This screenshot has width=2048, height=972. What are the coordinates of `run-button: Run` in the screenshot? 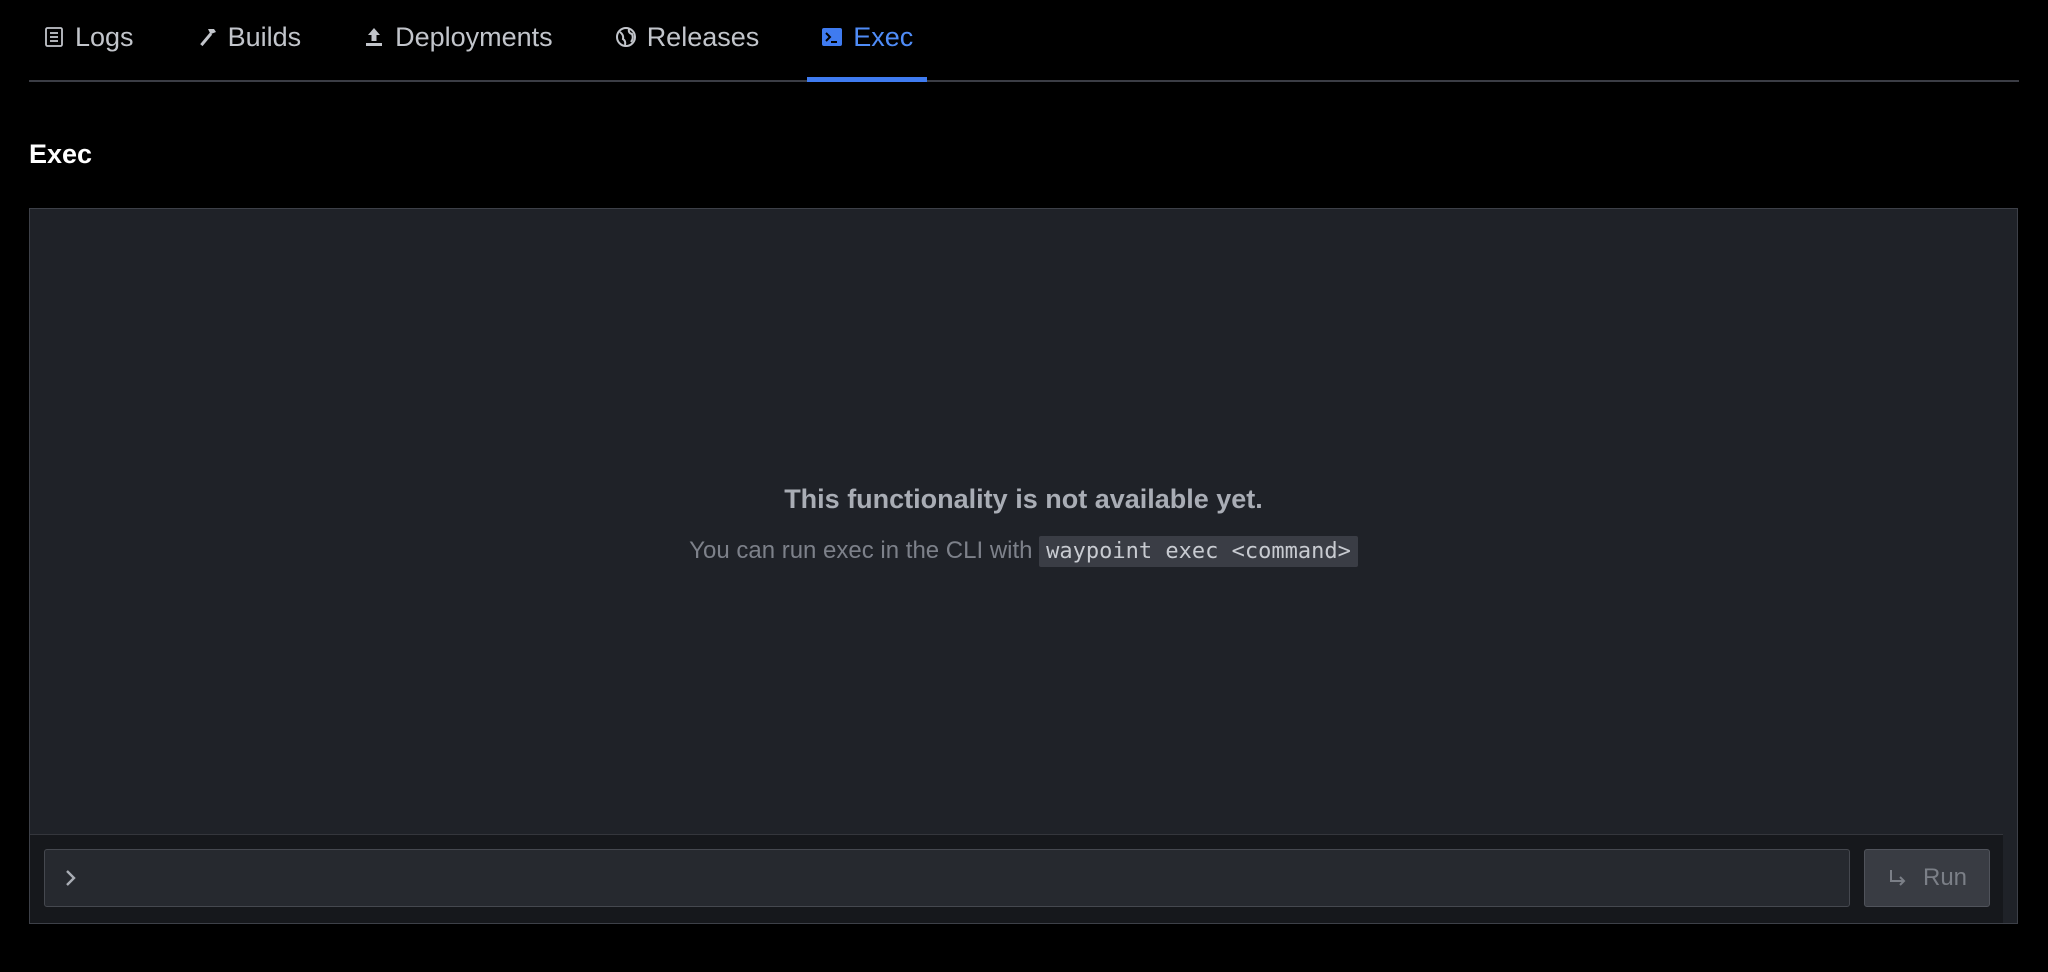 It's located at (1927, 878).